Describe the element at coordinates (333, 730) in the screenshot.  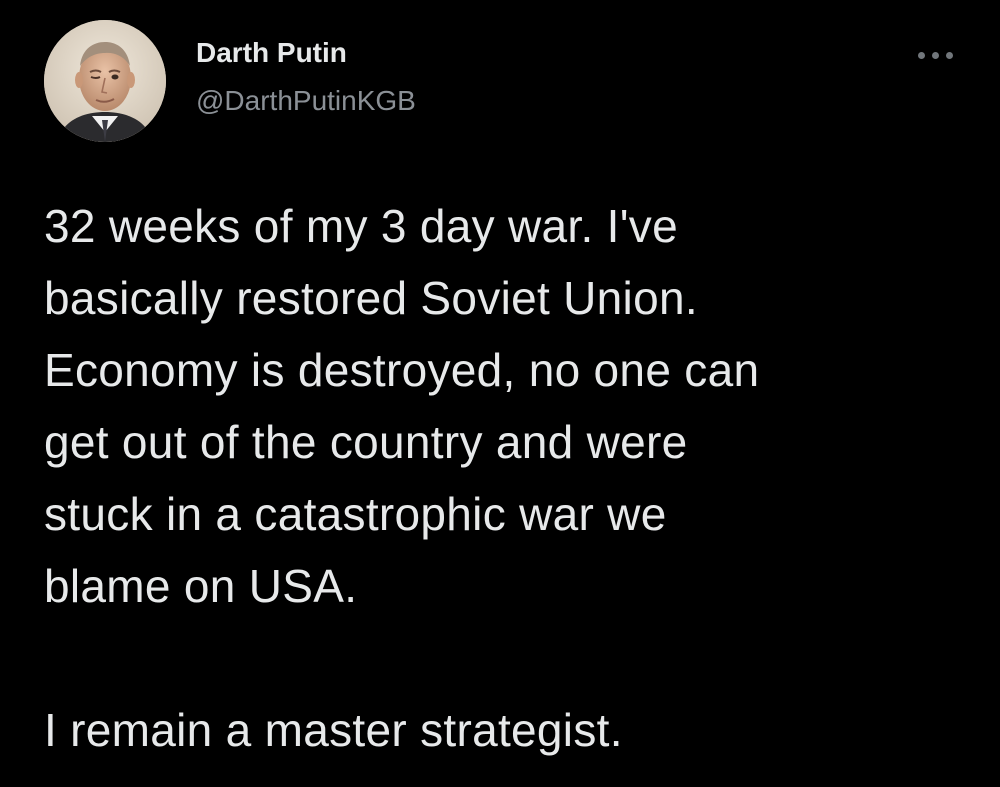
I see `tweet-closing-line: I remain a master strategist.` at that location.